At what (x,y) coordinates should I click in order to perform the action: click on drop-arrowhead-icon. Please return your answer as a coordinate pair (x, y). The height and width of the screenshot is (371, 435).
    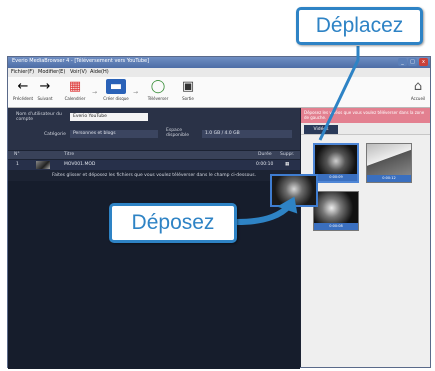
    Looking at the image, I should click on (287, 205).